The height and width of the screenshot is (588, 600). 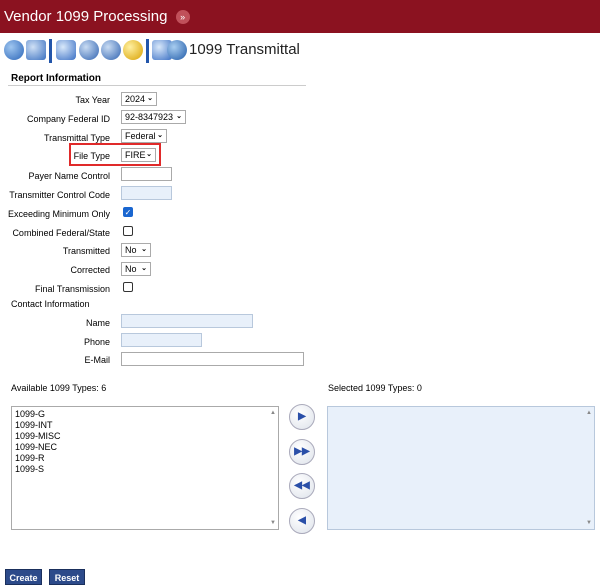 I want to click on file-type-value: FIRE, so click(x=135, y=155).